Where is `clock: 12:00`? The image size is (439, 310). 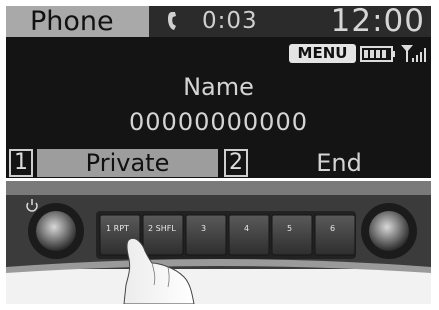 clock: 12:00 is located at coordinates (377, 22).